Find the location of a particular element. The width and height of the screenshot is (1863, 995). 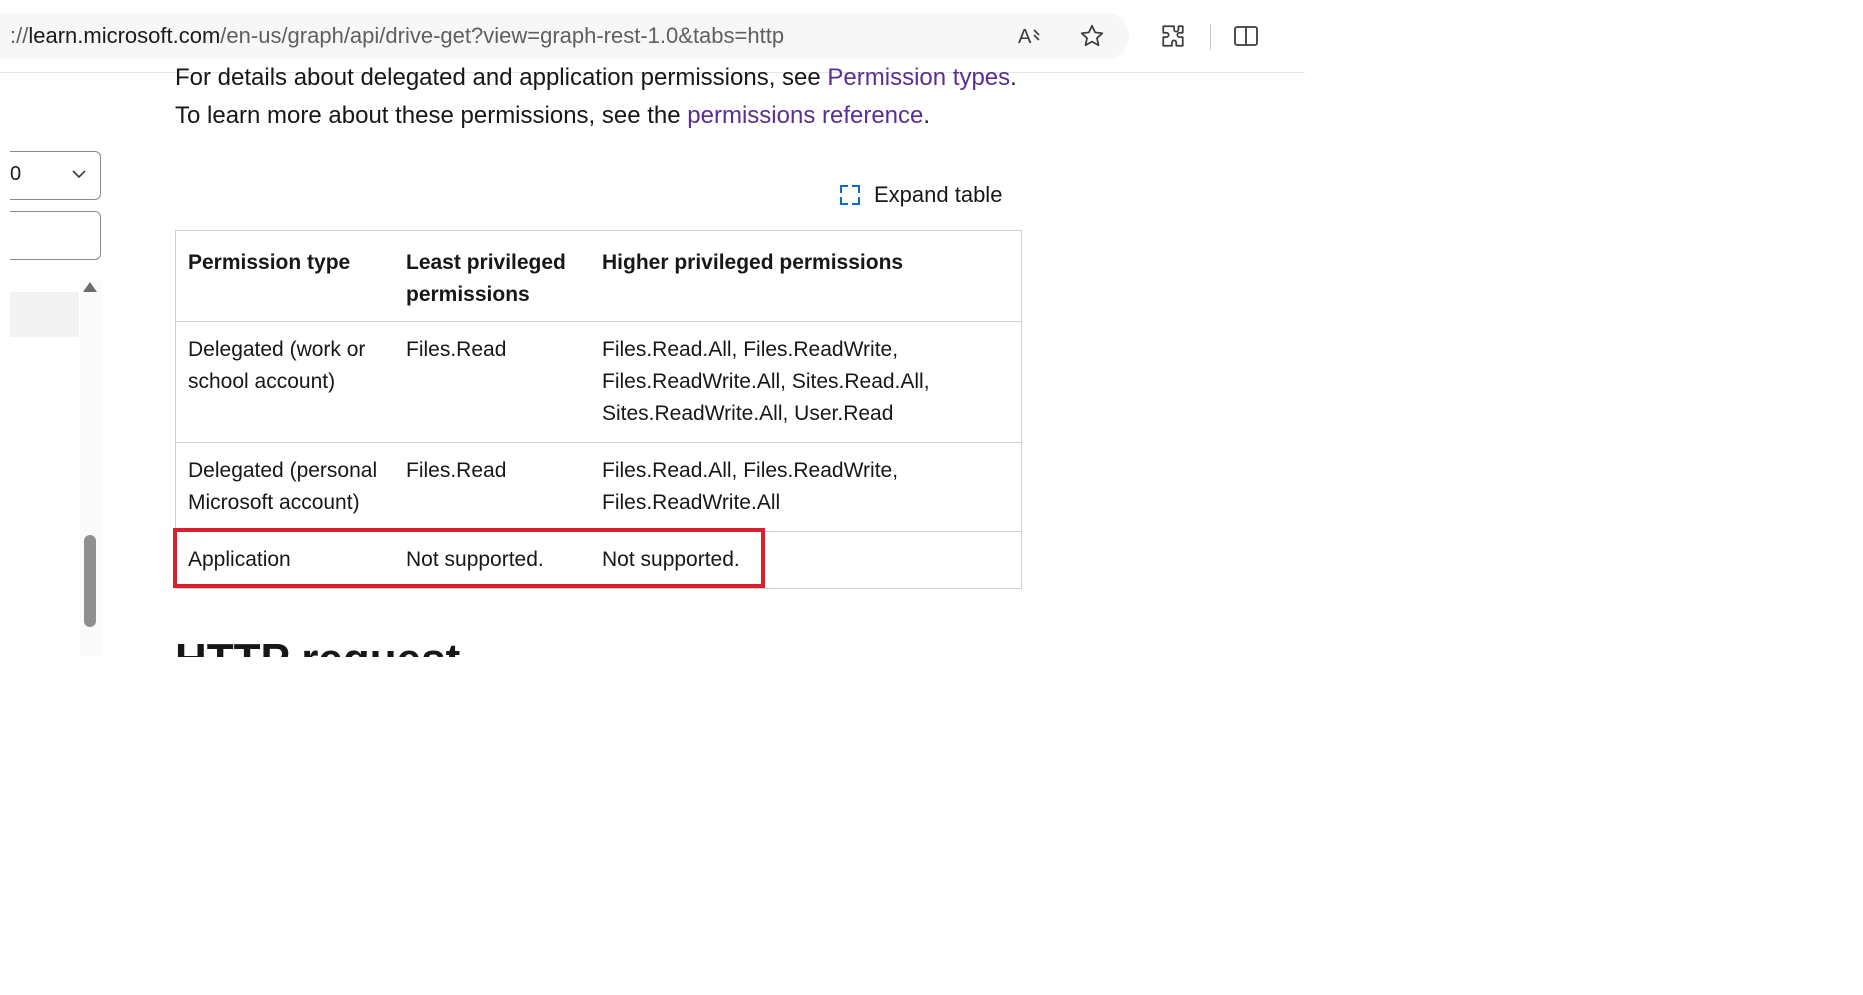

http-request-heading-text: HTTP request is located at coordinates (317, 648).